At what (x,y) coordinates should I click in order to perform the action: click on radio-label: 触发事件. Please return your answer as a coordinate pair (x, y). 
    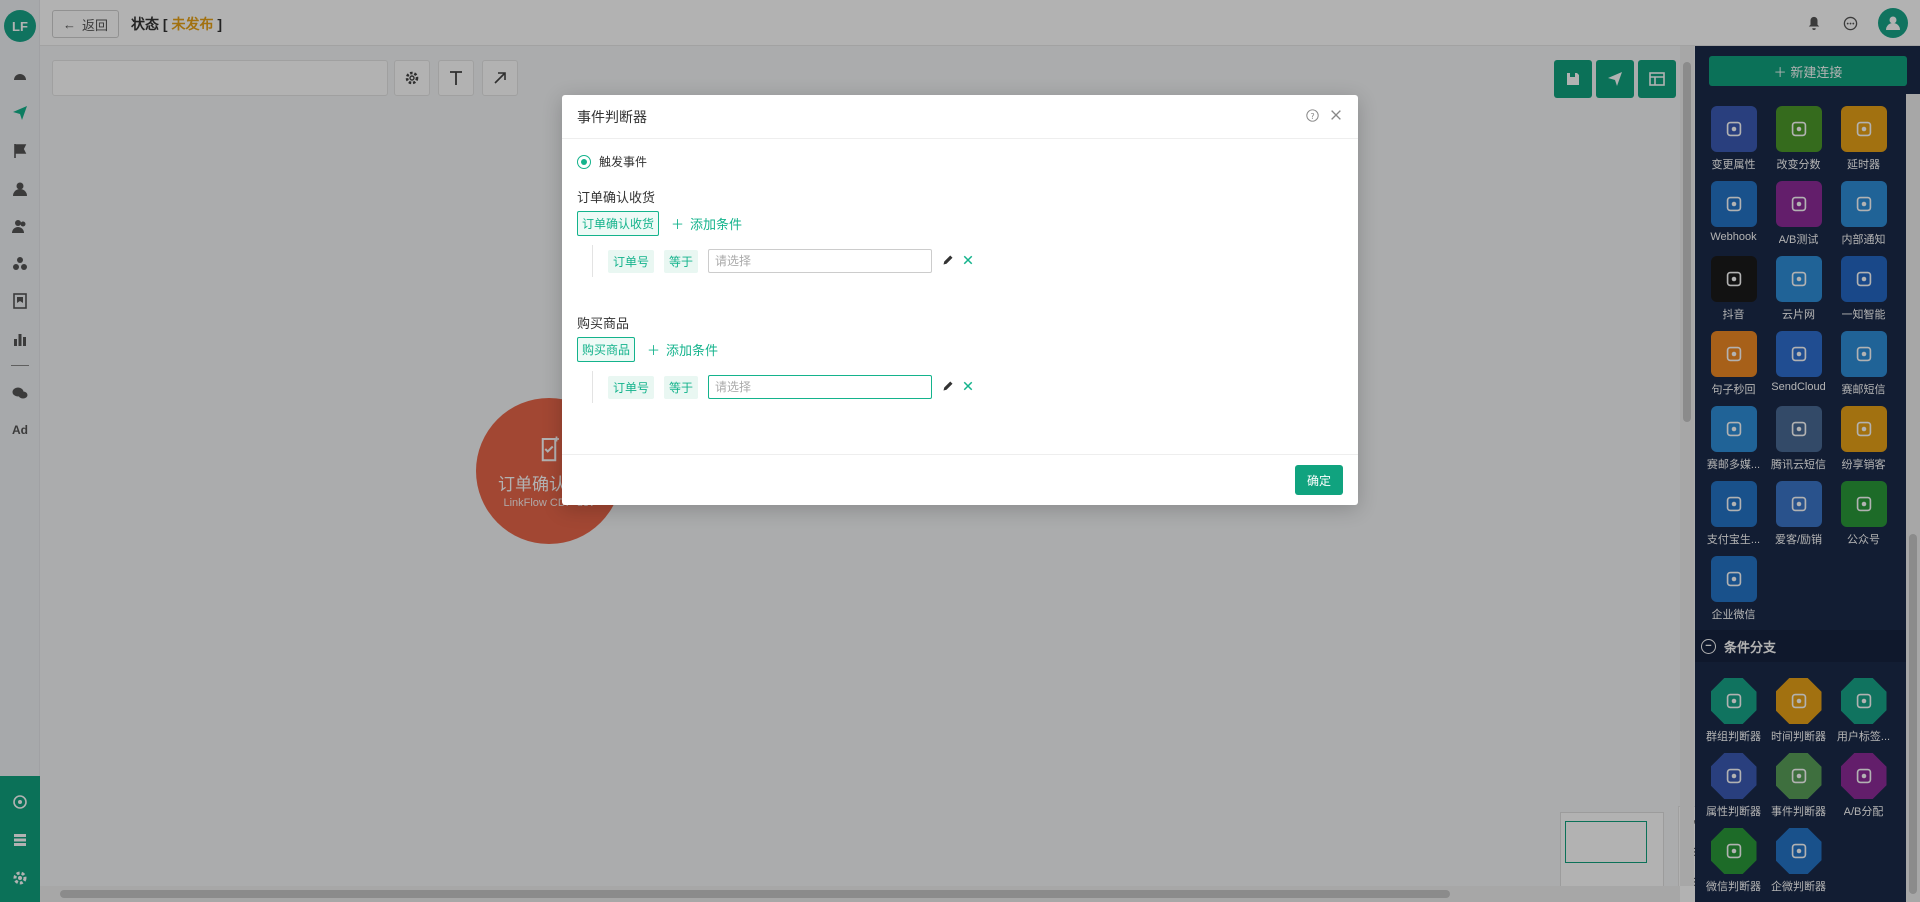
    Looking at the image, I should click on (623, 162).